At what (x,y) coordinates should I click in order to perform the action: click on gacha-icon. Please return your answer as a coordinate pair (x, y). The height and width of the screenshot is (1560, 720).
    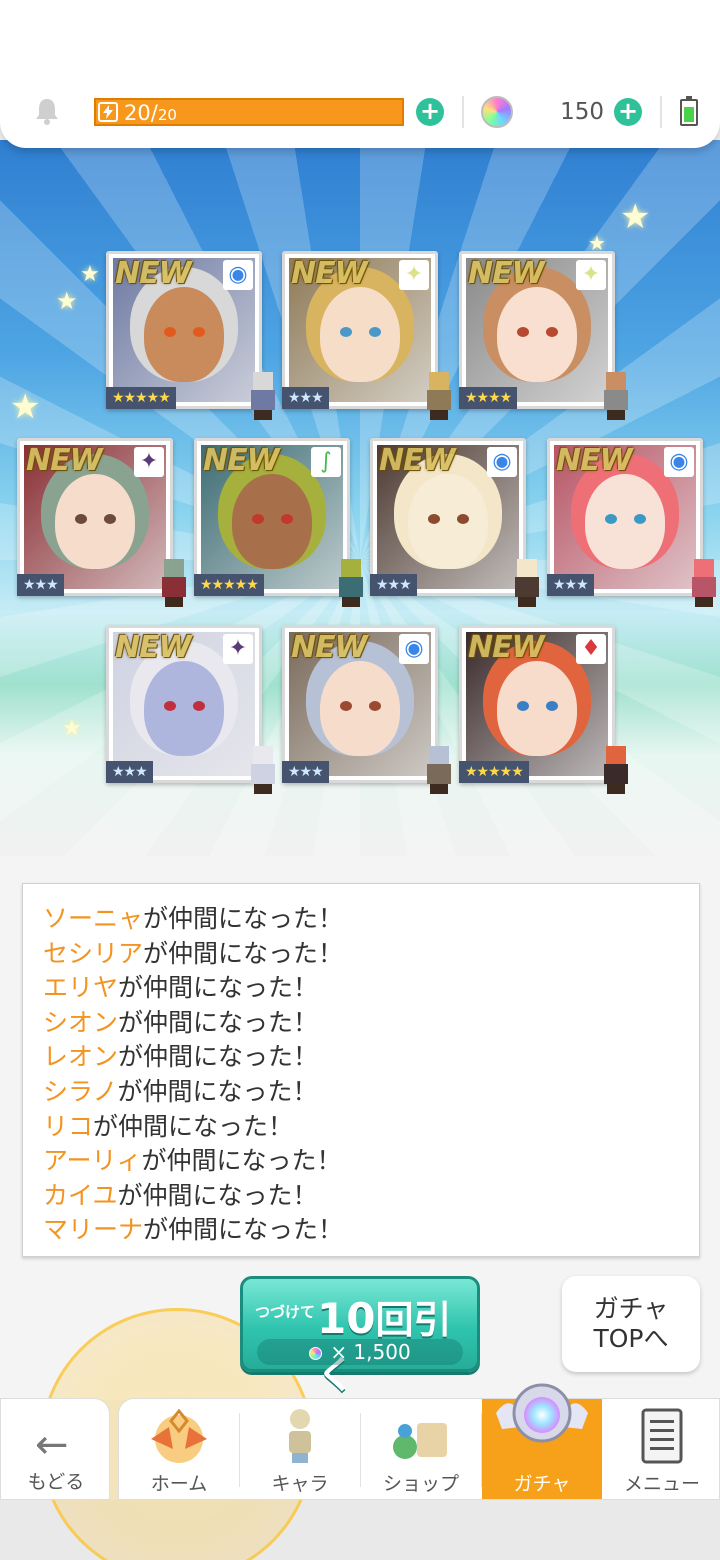
    Looking at the image, I should click on (542, 1413).